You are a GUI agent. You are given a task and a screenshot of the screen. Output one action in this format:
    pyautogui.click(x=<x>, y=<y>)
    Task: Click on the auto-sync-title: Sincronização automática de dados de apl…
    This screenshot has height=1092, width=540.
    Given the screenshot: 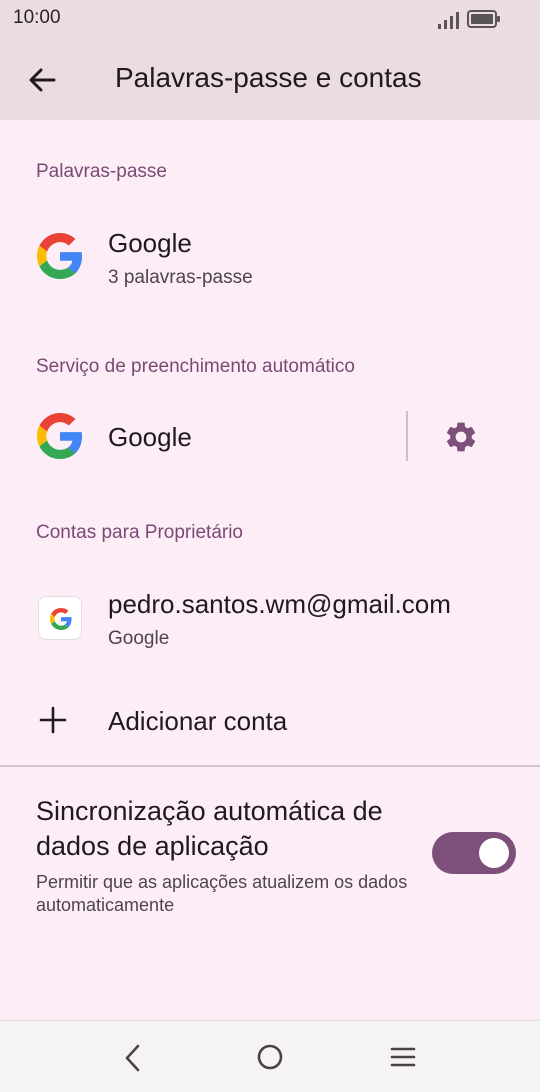 What is the action you would take?
    pyautogui.click(x=209, y=828)
    